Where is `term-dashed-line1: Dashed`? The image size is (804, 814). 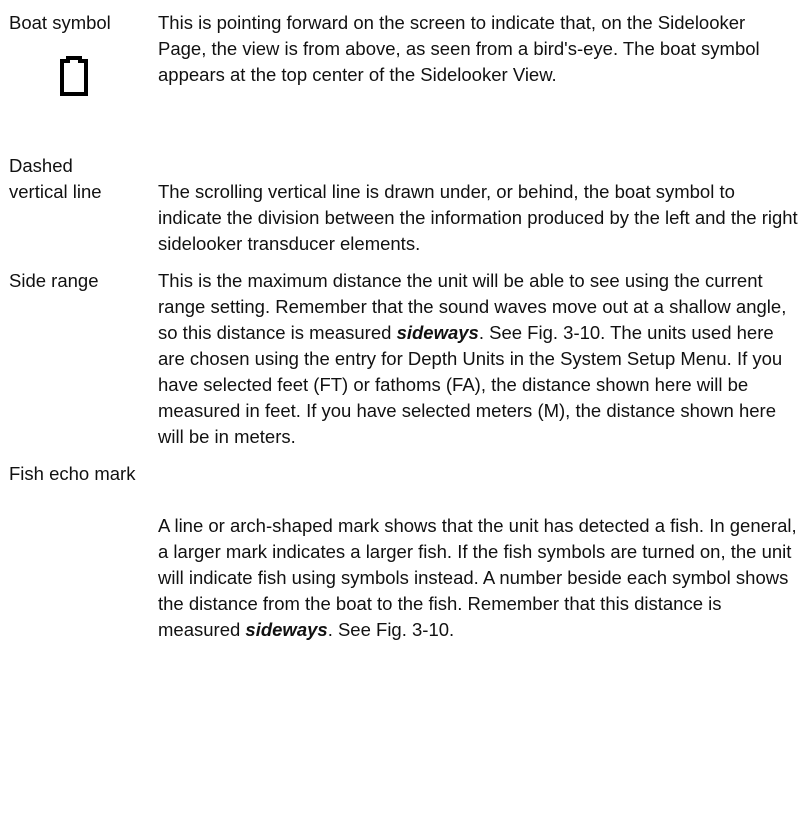
term-dashed-line1: Dashed is located at coordinates (41, 165).